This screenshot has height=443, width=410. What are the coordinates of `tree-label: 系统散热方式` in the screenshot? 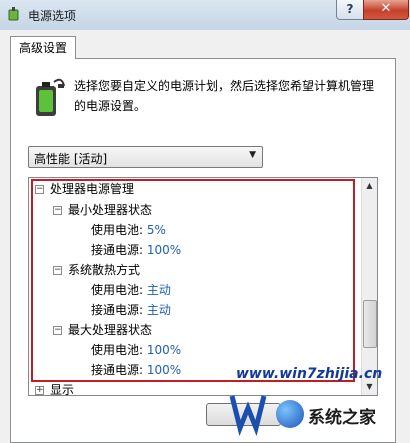 It's located at (104, 270).